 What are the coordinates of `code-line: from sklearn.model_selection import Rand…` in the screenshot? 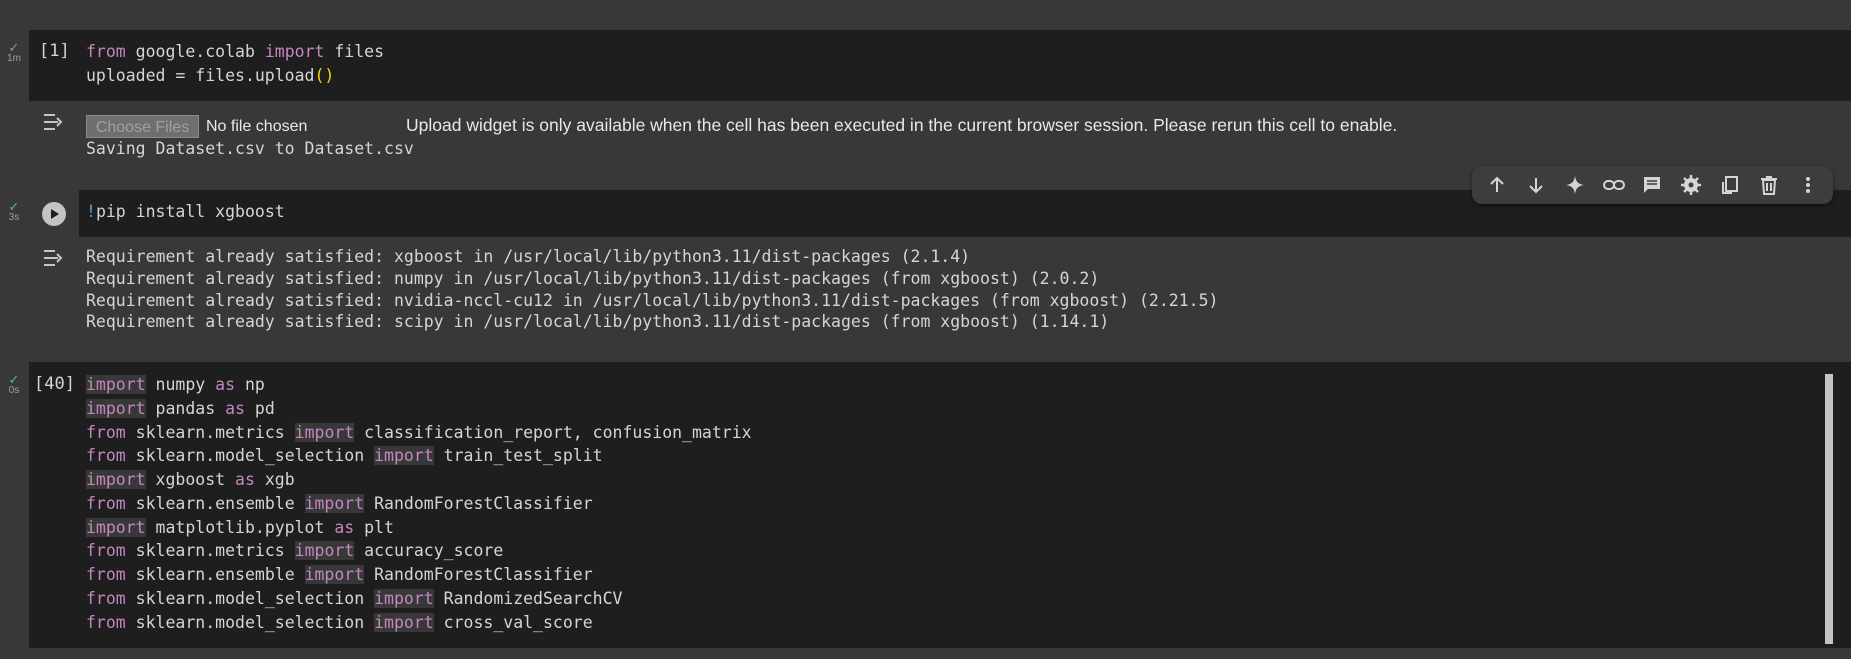 It's located at (354, 599).